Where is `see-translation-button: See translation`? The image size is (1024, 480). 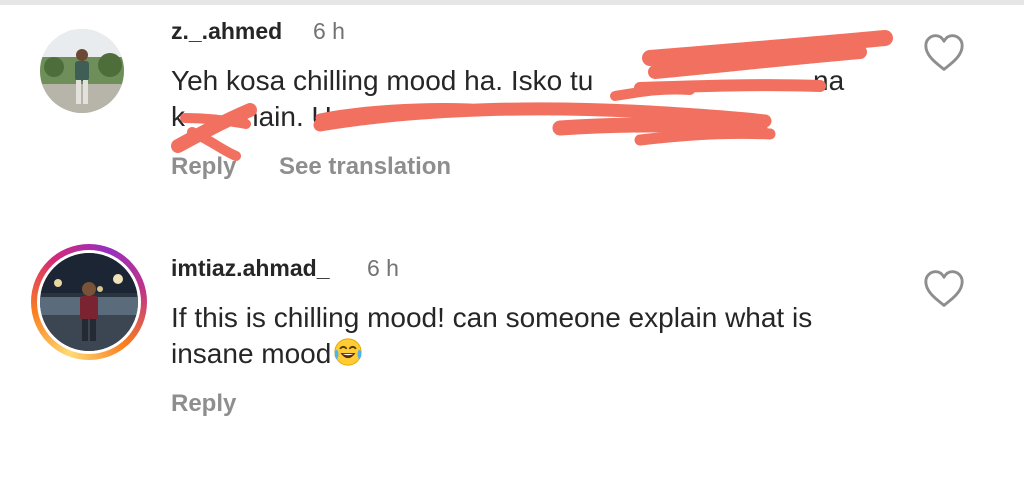
see-translation-button: See translation is located at coordinates (365, 167).